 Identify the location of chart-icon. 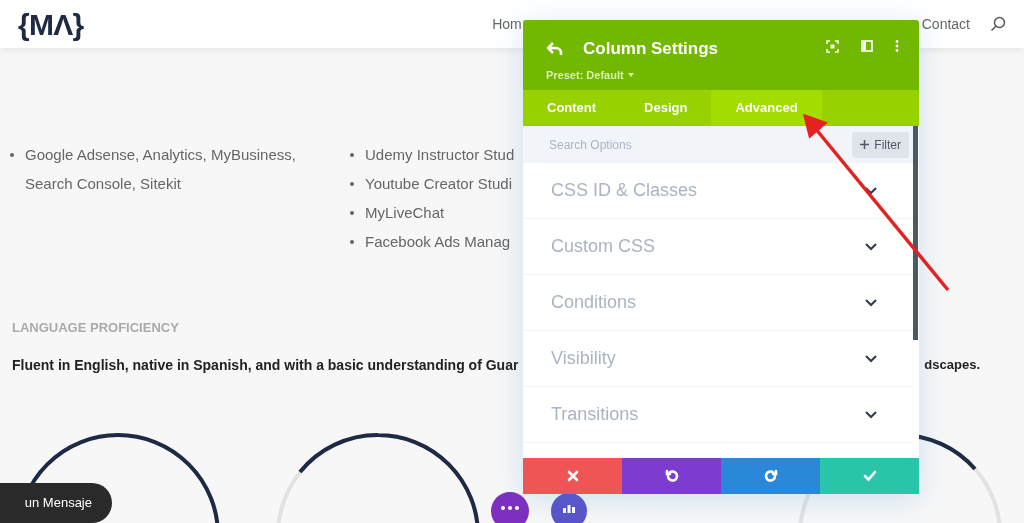
(569, 508).